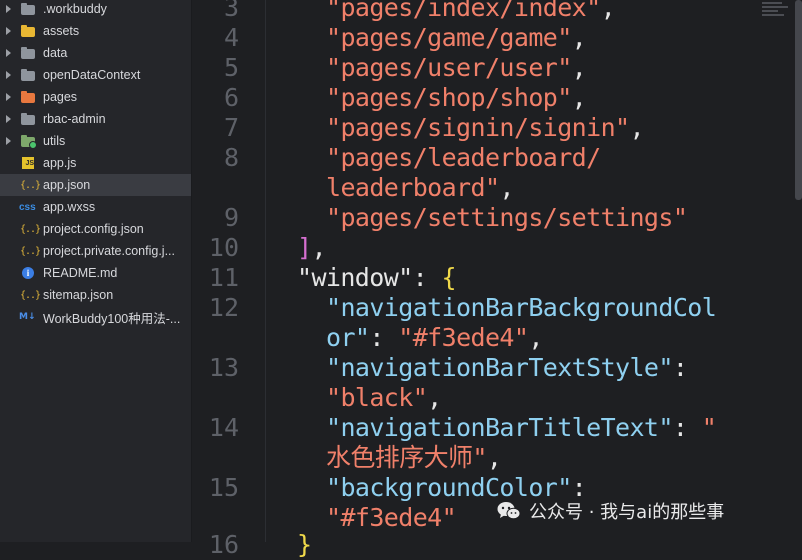 The width and height of the screenshot is (802, 560). Describe the element at coordinates (449, 37) in the screenshot. I see `string-token: "pages/game/game"` at that location.